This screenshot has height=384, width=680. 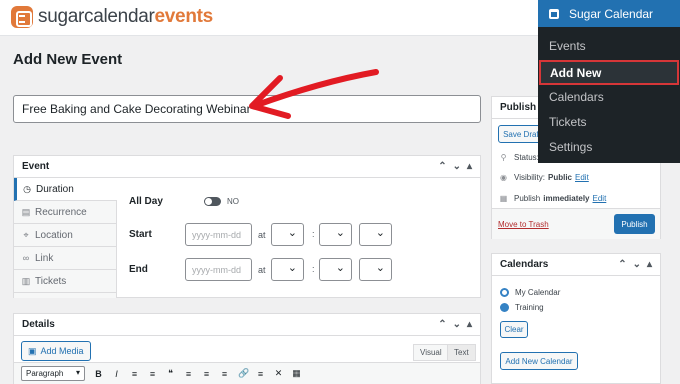 I want to click on admin-menu-calendars: Calendars, so click(x=576, y=97).